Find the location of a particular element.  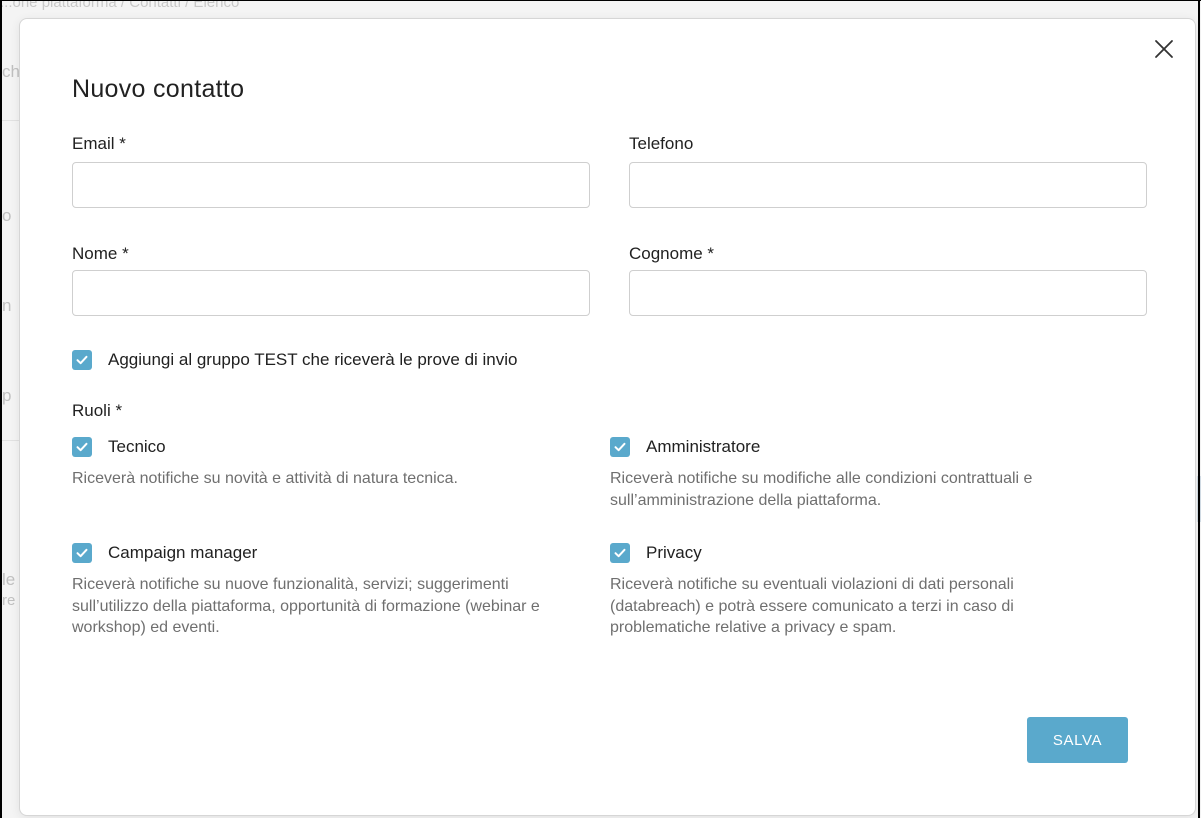

close-icon is located at coordinates (1164, 49).